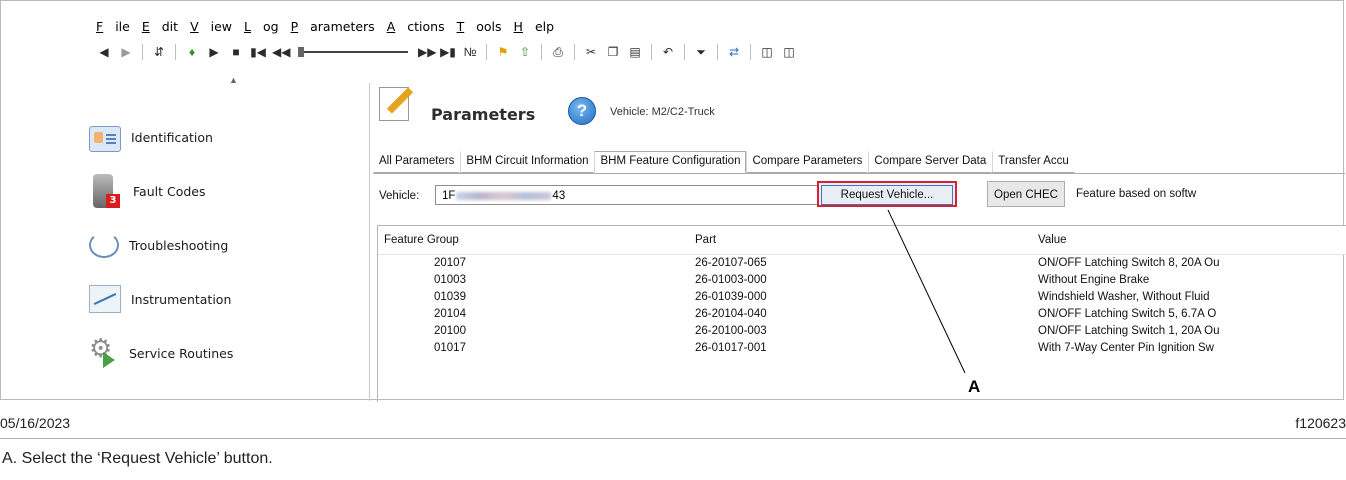 Image resolution: width=1346 pixels, height=480 pixels. I want to click on menu-accelerator: F, so click(100, 26).